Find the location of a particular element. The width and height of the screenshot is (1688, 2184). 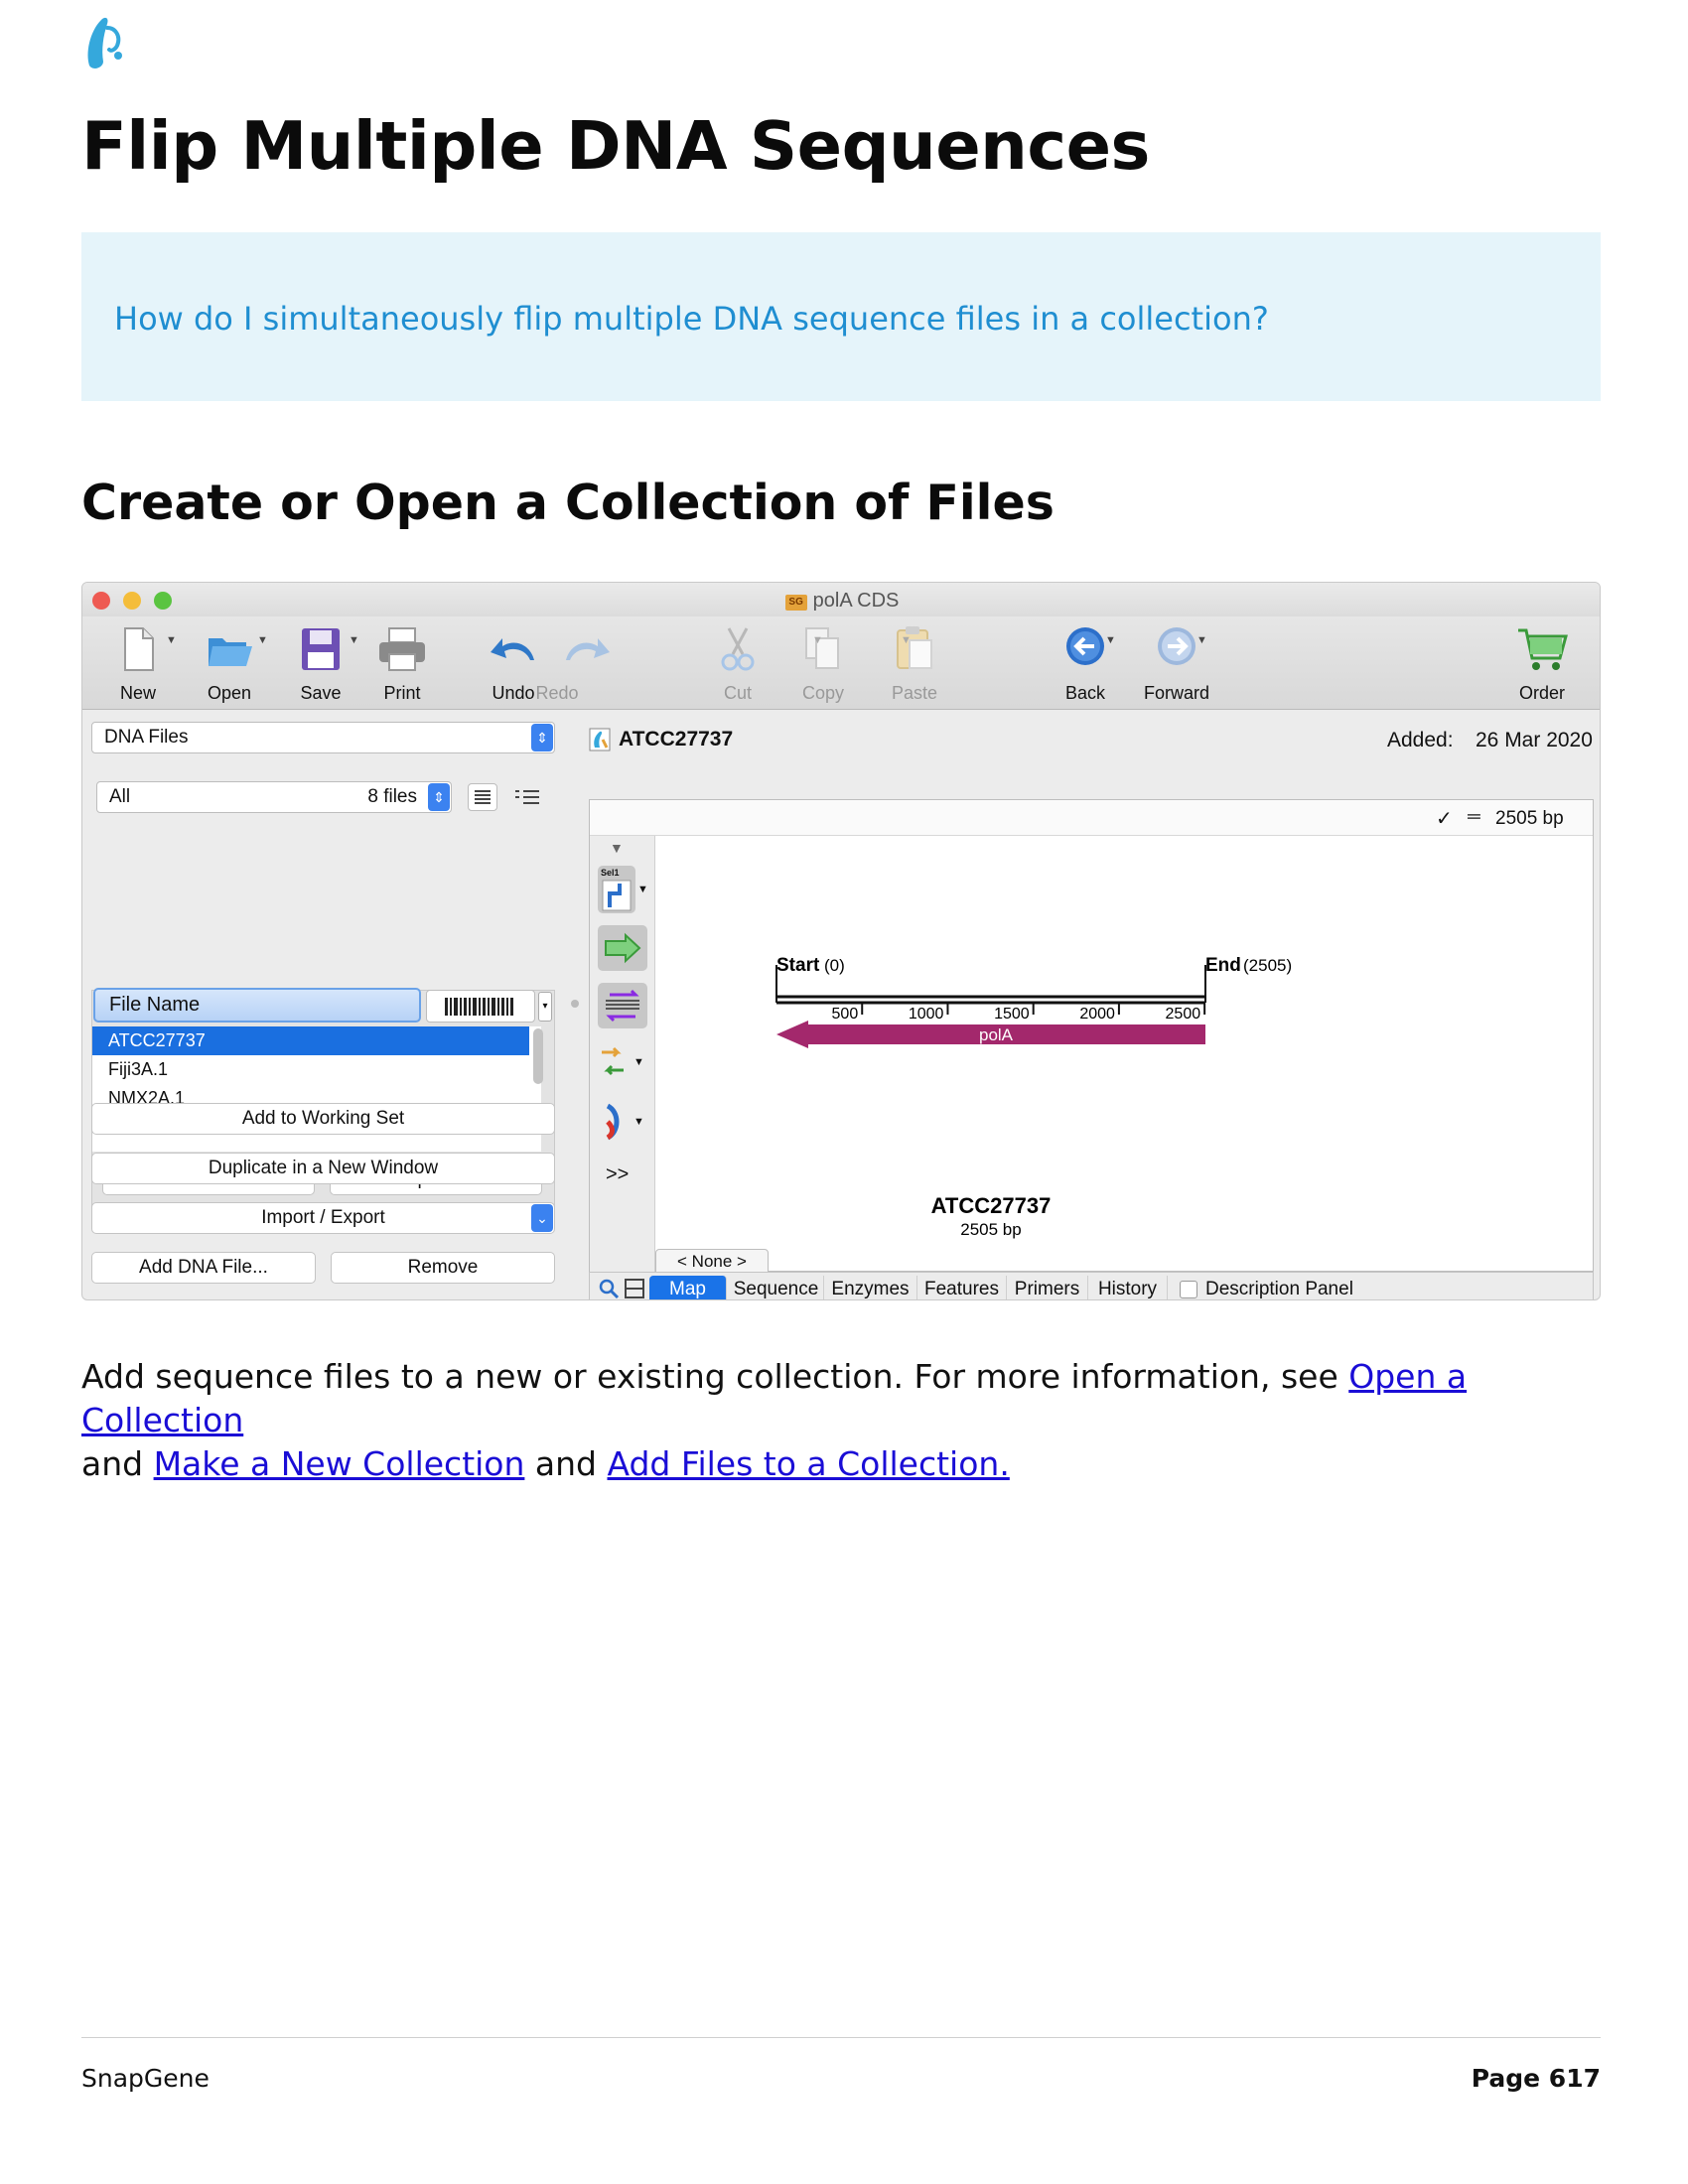

more-tools-button: >> is located at coordinates (617, 1174).